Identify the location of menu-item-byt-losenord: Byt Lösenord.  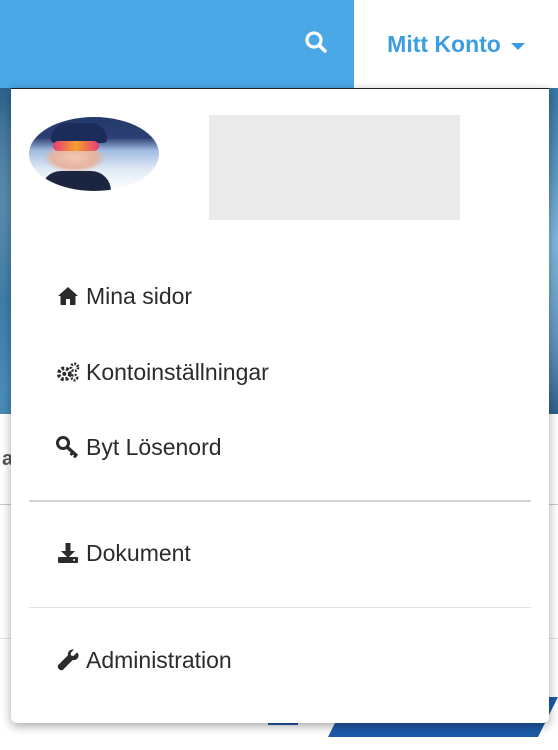
(139, 447).